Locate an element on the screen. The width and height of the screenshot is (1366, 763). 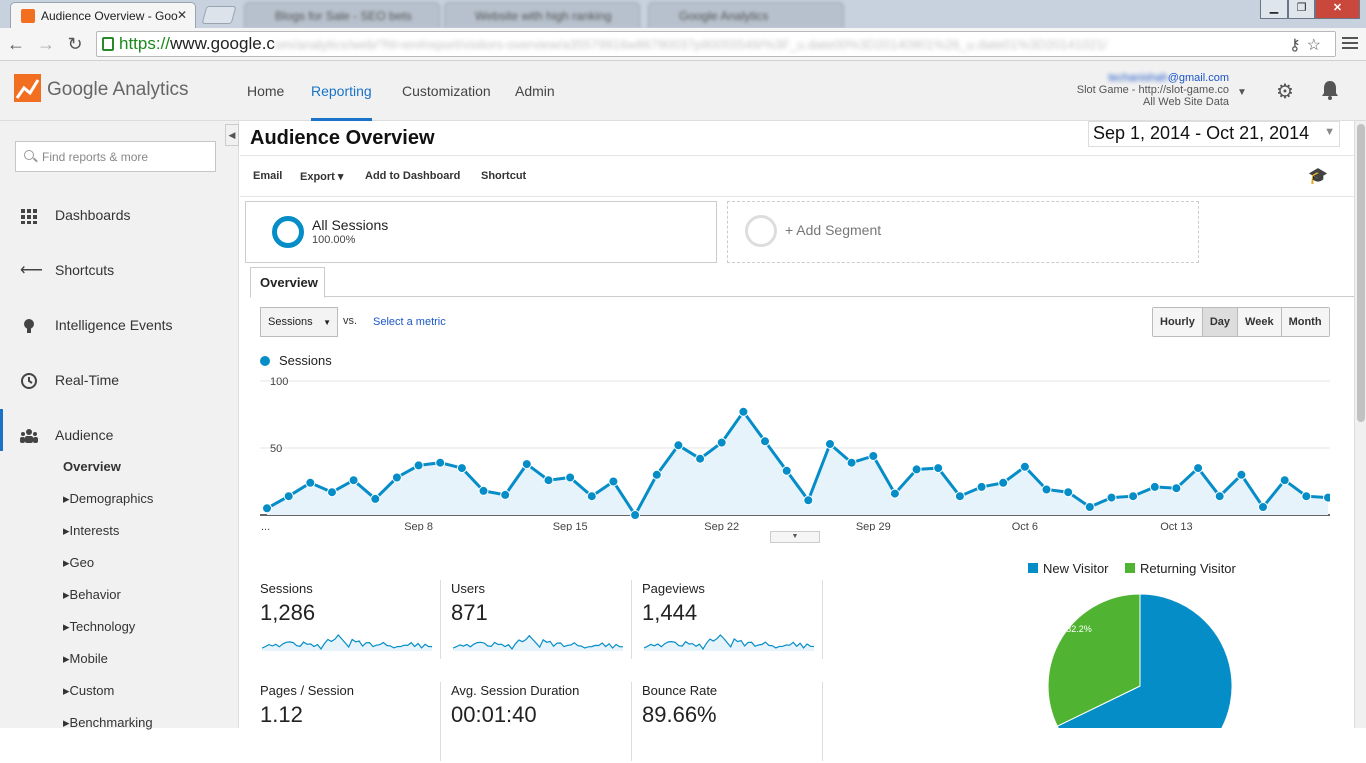
gear-icon: ⚙ is located at coordinates (1285, 91).